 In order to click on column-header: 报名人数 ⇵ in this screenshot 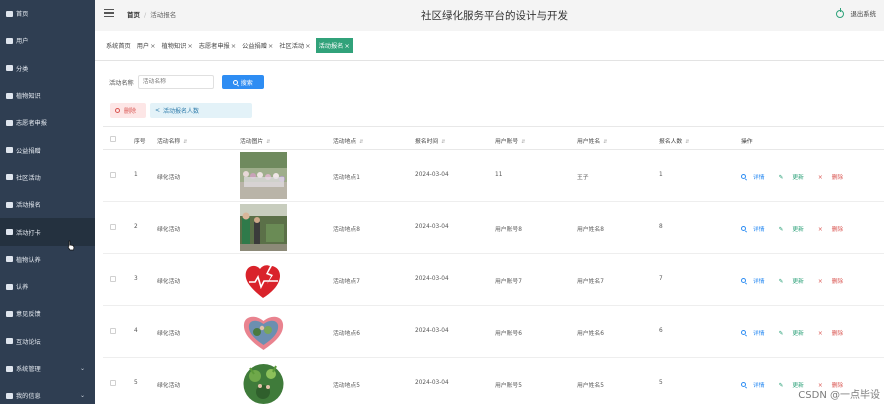, I will do `click(674, 140)`.